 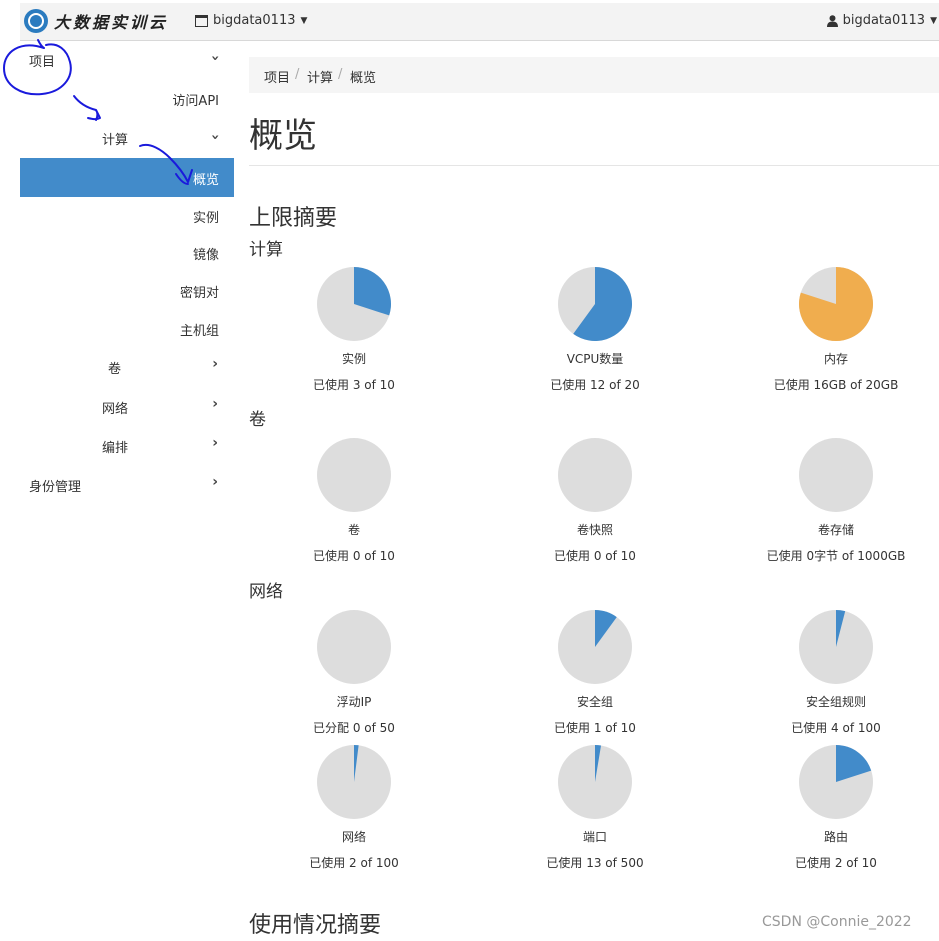 I want to click on sidebar-item-label: 访问API, so click(x=195, y=101).